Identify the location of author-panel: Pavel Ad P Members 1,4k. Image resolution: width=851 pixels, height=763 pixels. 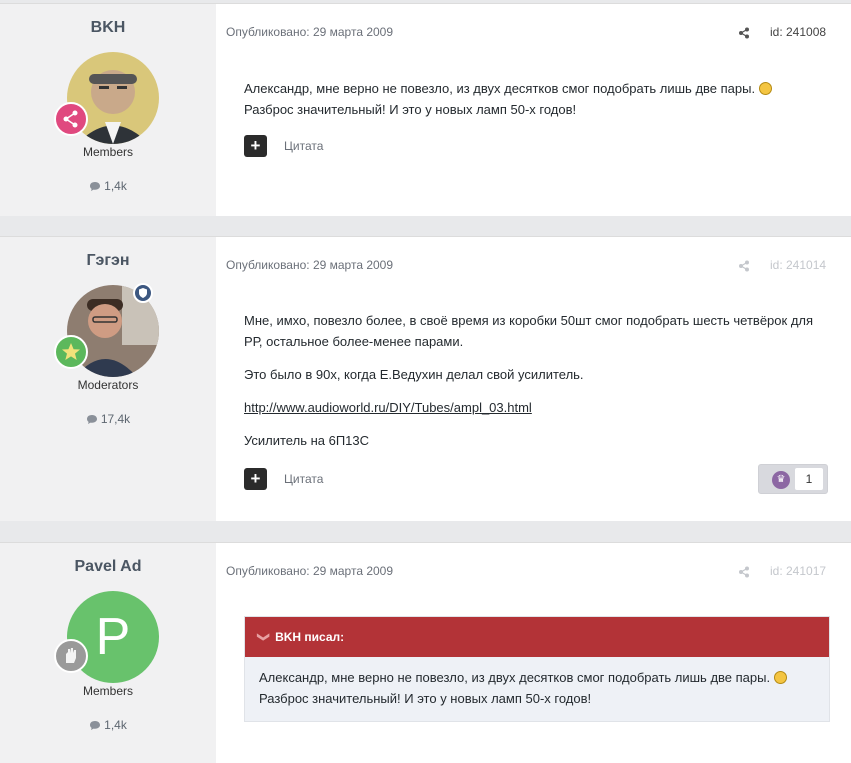
(108, 653).